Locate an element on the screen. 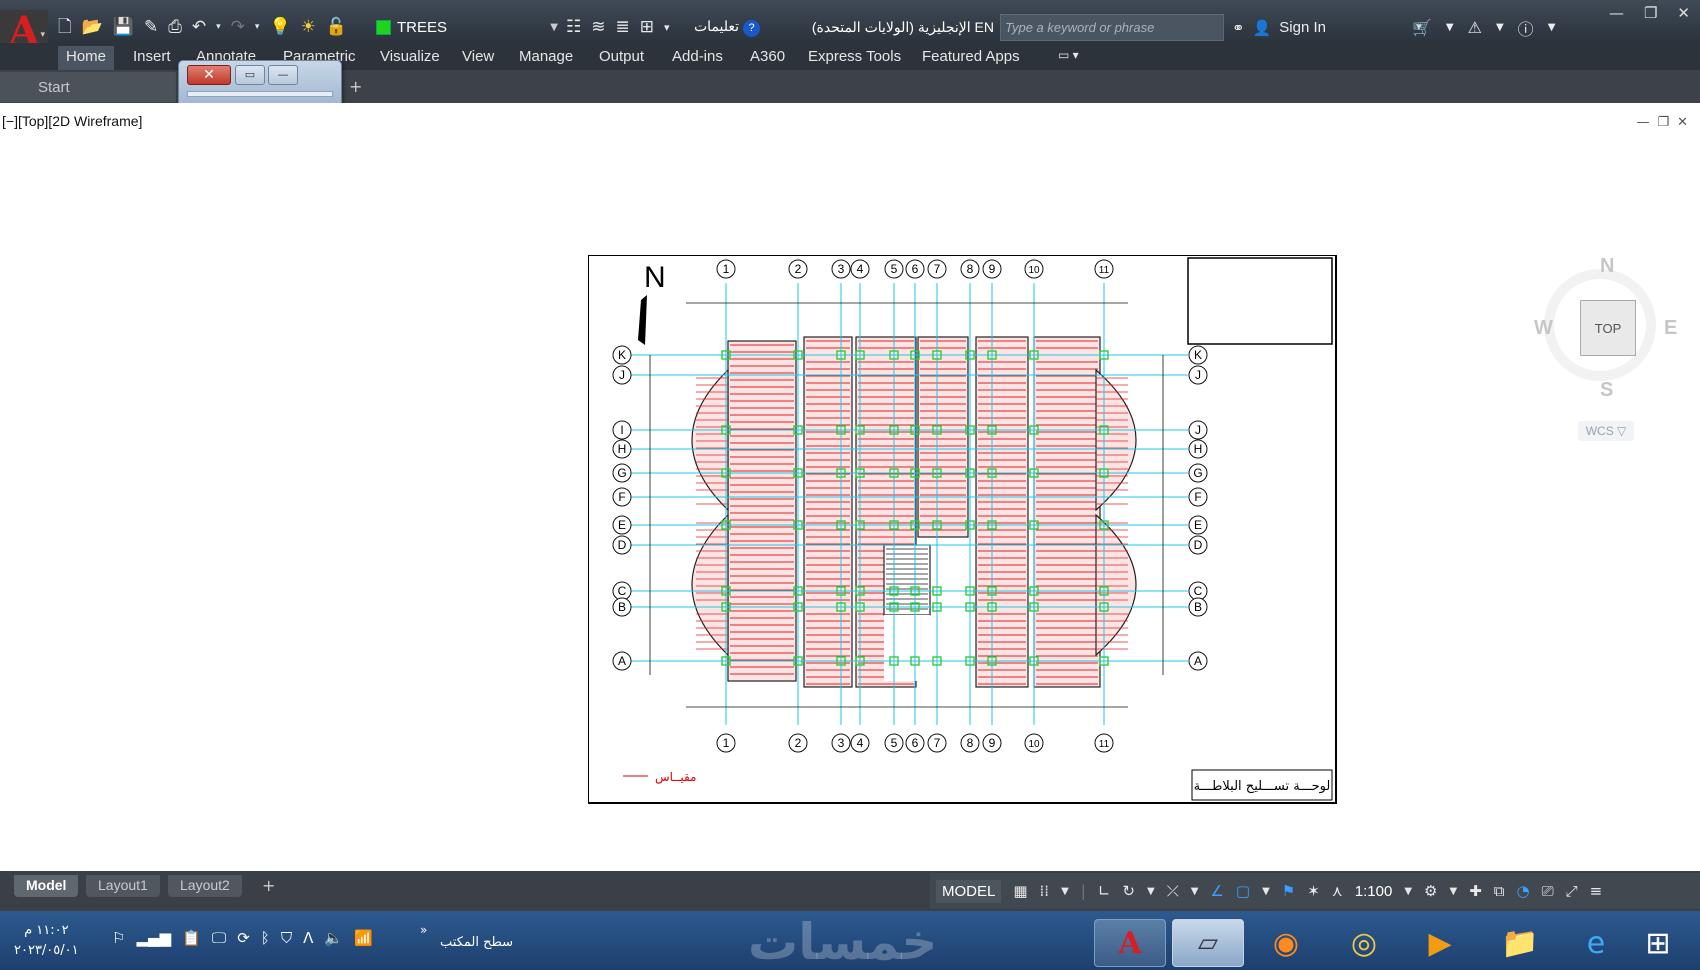  tab-model: Model is located at coordinates (46, 886).